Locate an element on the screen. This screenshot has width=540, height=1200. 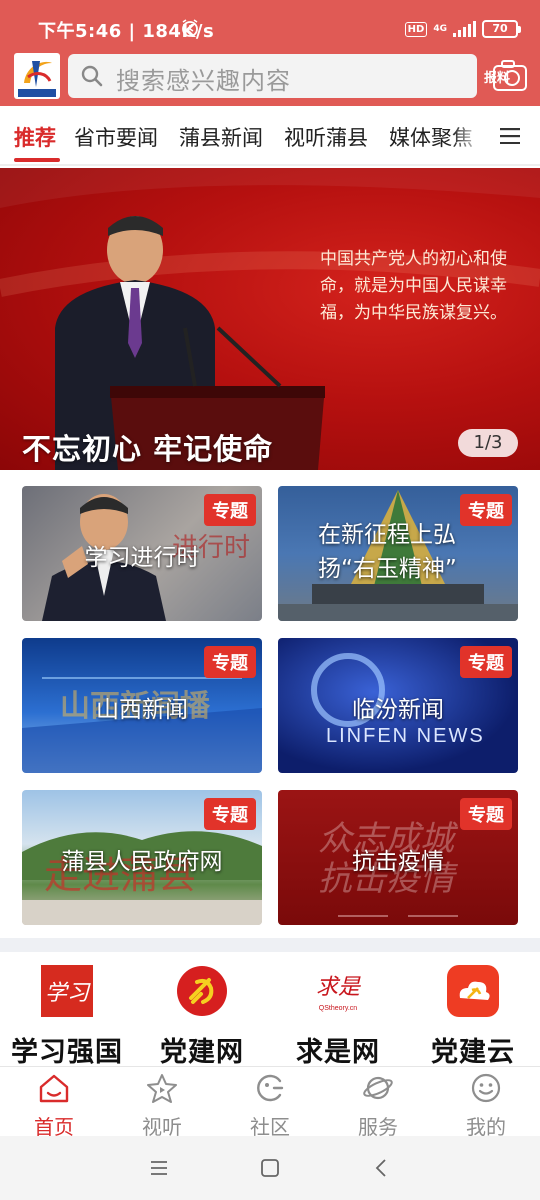
tab-province-news: 省市要闻 is located at coordinates (116, 137).